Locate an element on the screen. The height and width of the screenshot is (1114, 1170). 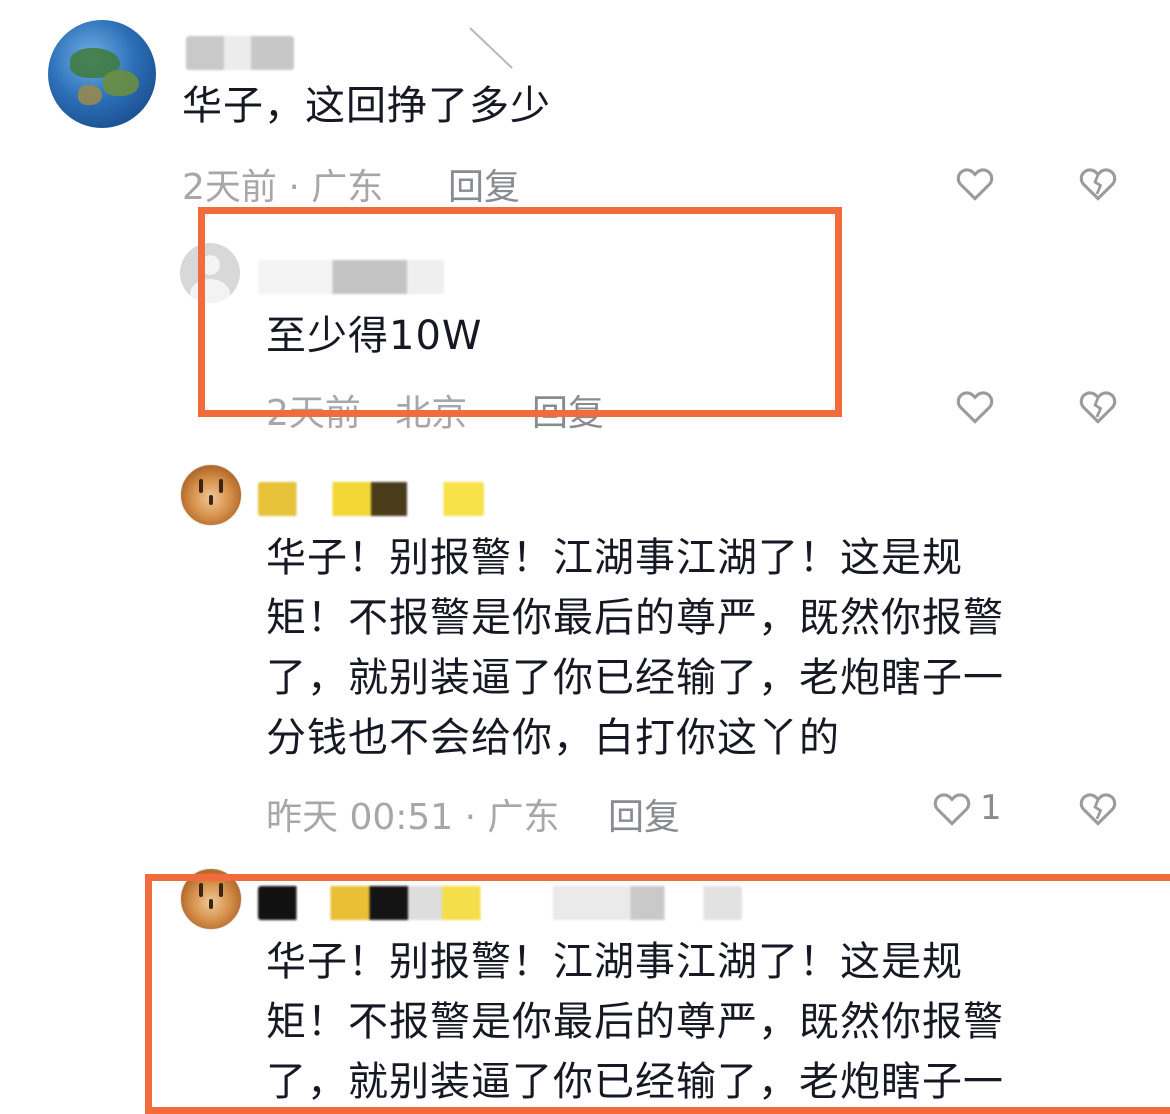
comment-meta: 2天前 · 广东 is located at coordinates (283, 187).